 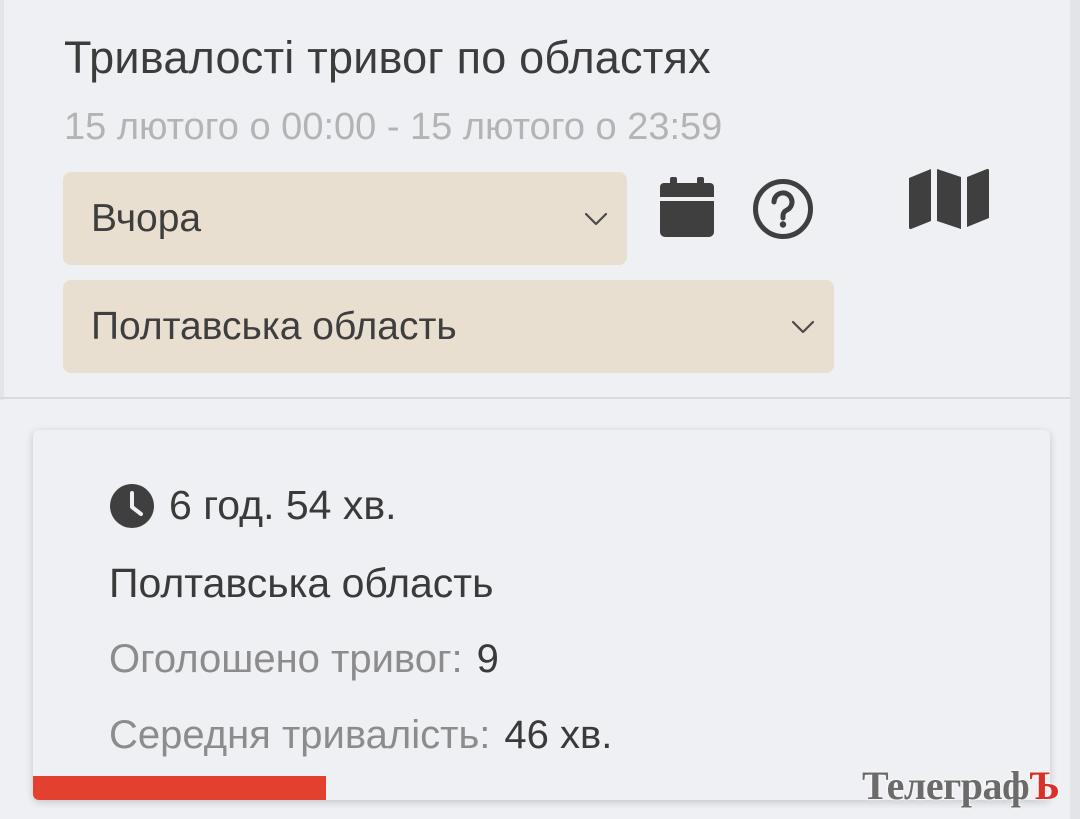 What do you see at coordinates (300, 735) in the screenshot?
I see `average-duration-label: Середня тривалість:` at bounding box center [300, 735].